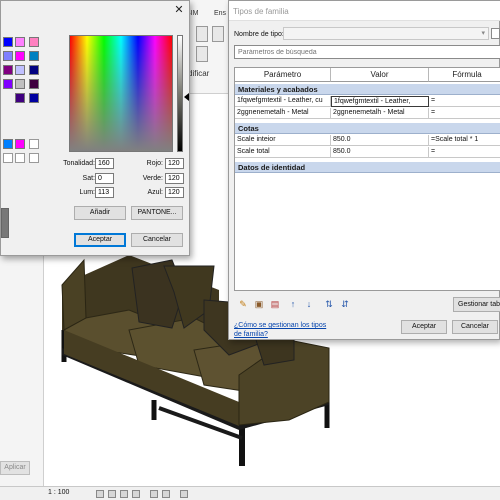  I want to click on column-header-parameter: Parámetro, so click(283, 75).